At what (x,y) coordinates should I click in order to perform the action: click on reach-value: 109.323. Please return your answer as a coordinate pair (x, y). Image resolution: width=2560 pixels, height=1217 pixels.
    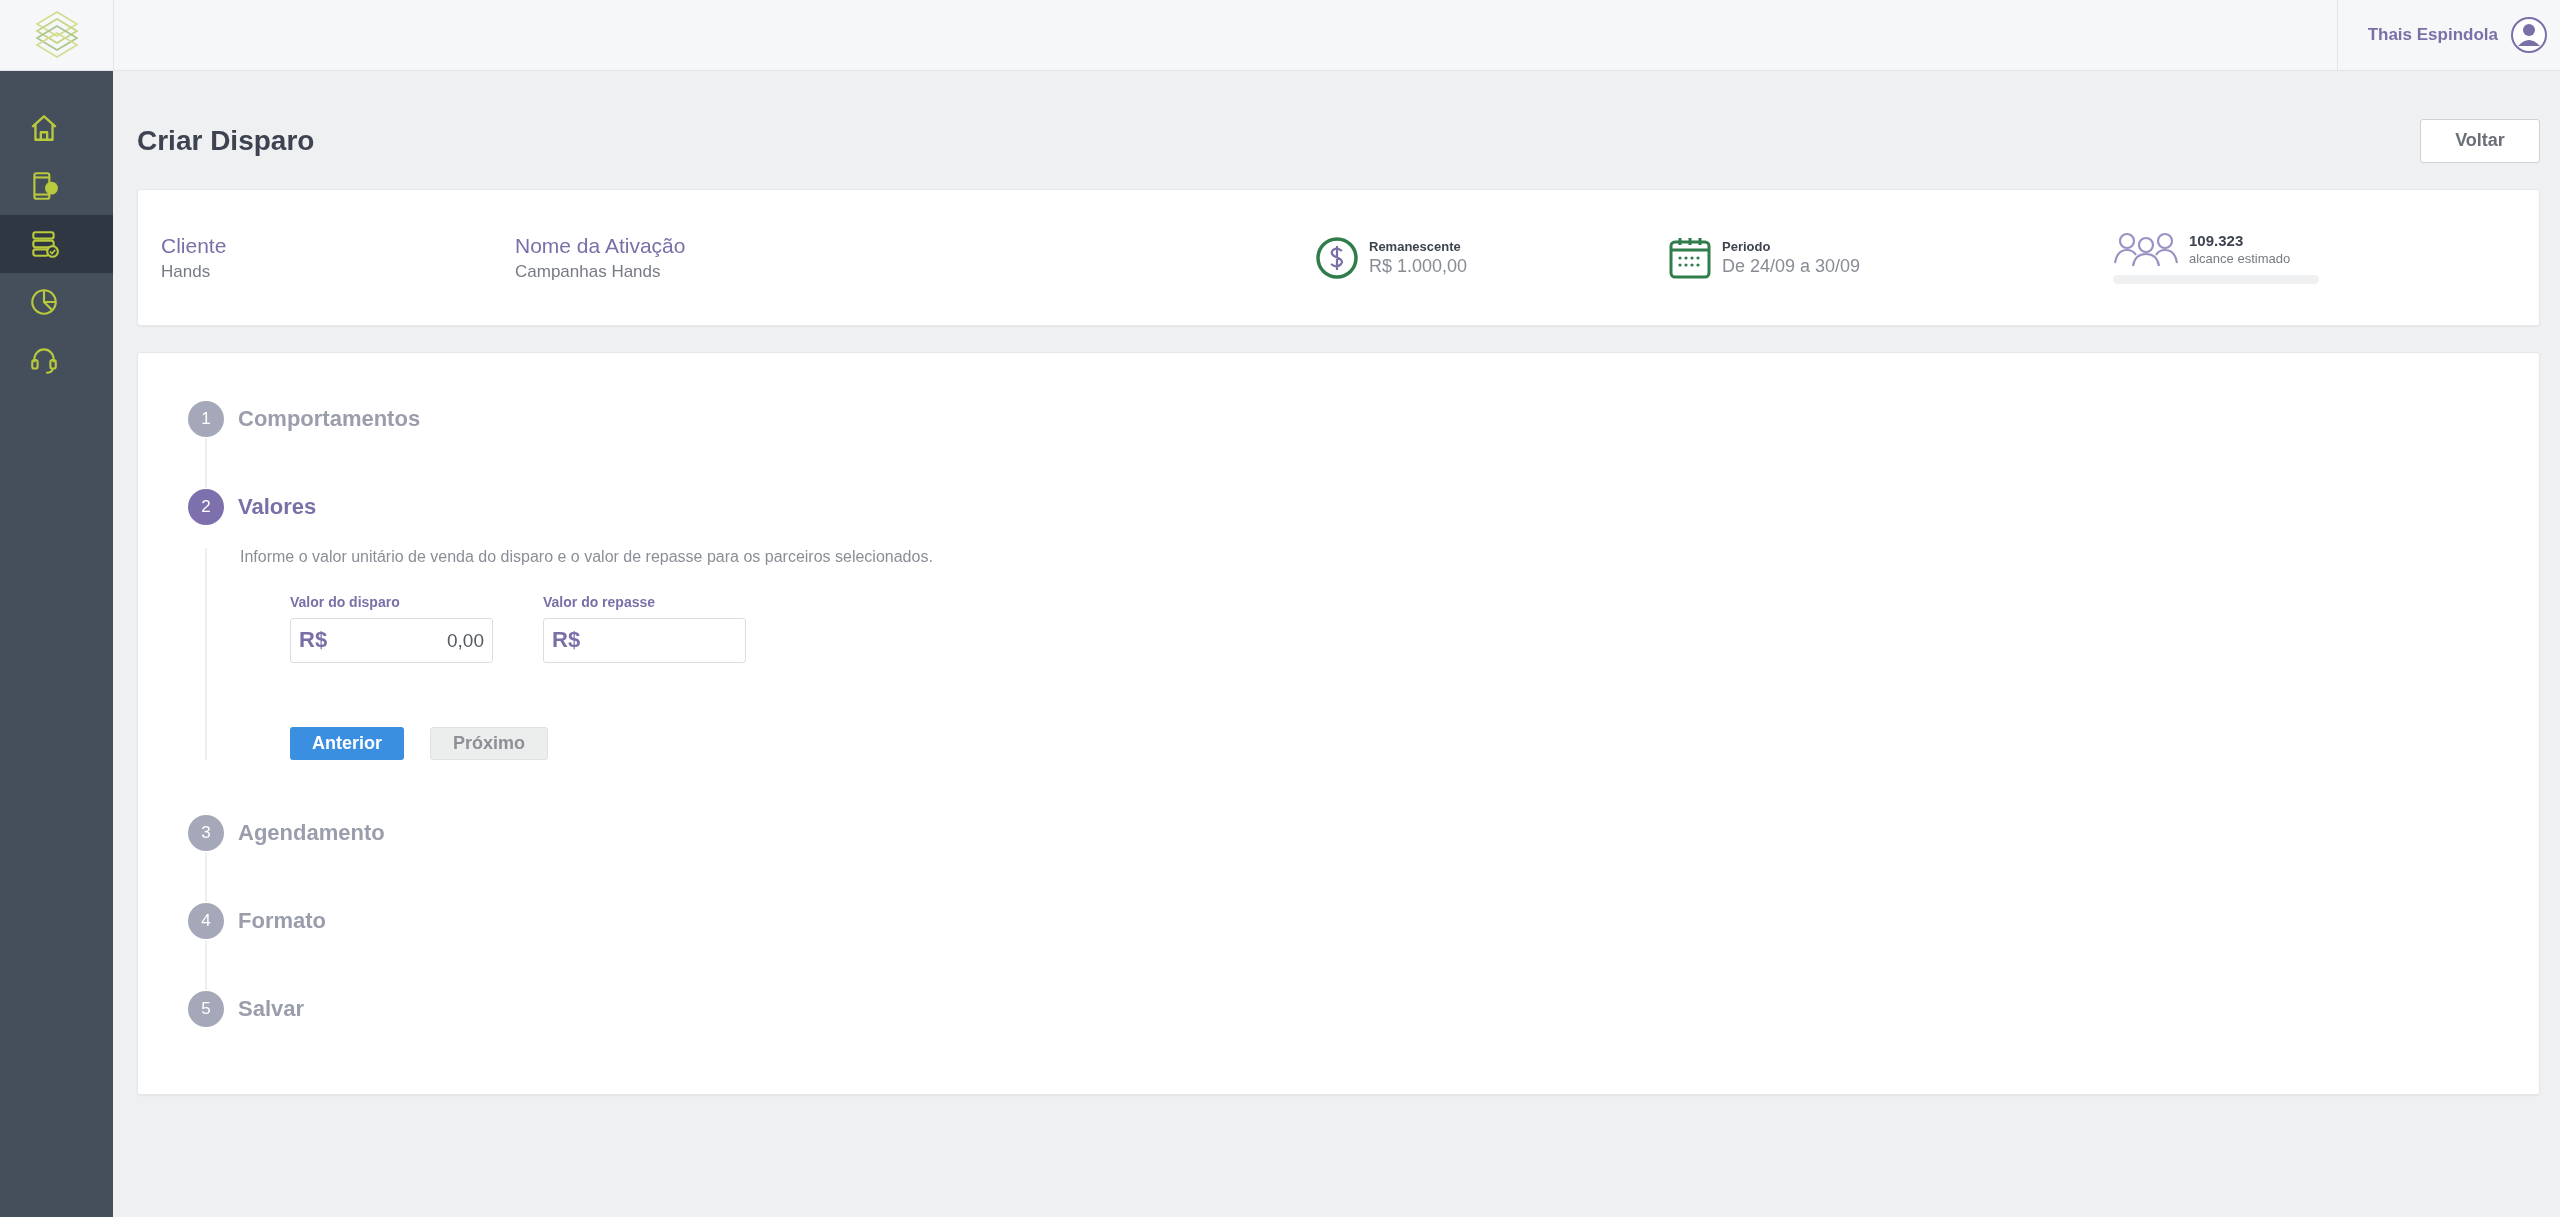
    Looking at the image, I should click on (2217, 240).